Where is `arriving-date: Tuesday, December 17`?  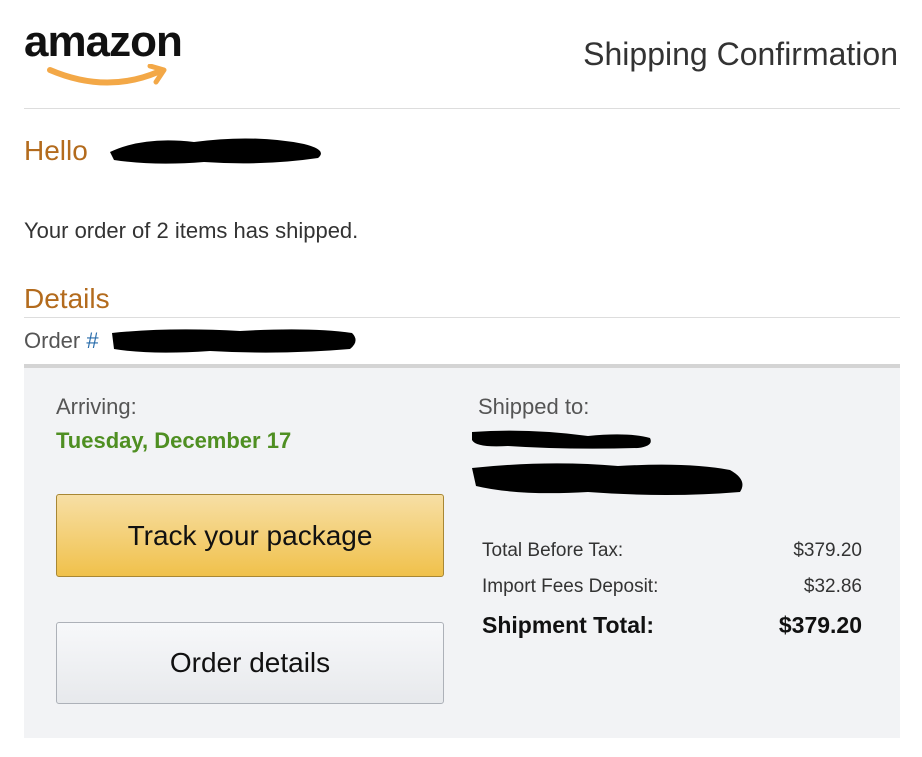
arriving-date: Tuesday, December 17 is located at coordinates (174, 440).